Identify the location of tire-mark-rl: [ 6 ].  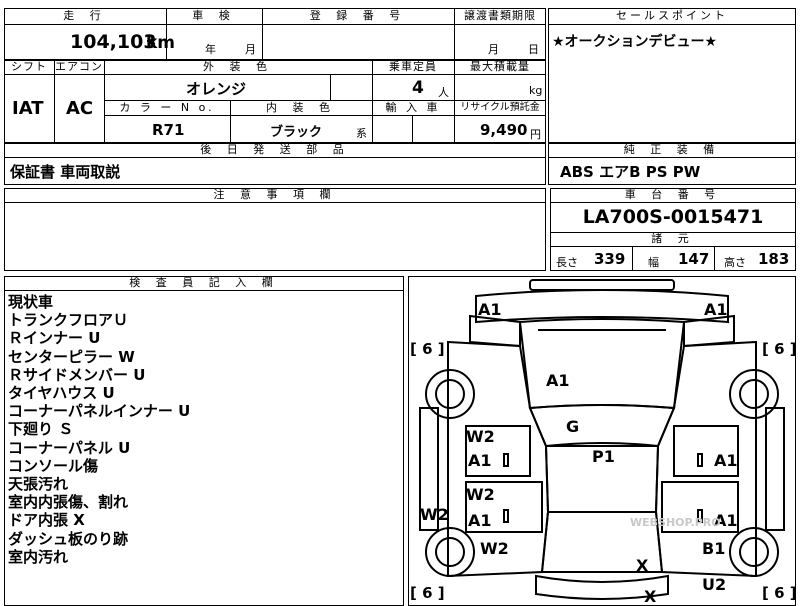
(427, 593).